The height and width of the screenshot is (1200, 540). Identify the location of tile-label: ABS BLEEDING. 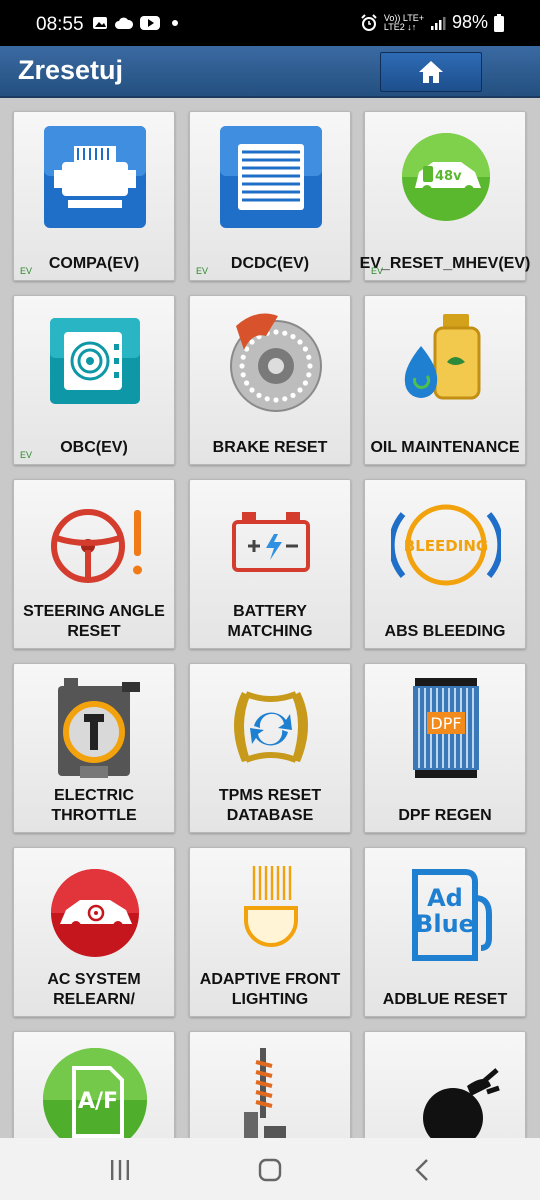
(445, 631).